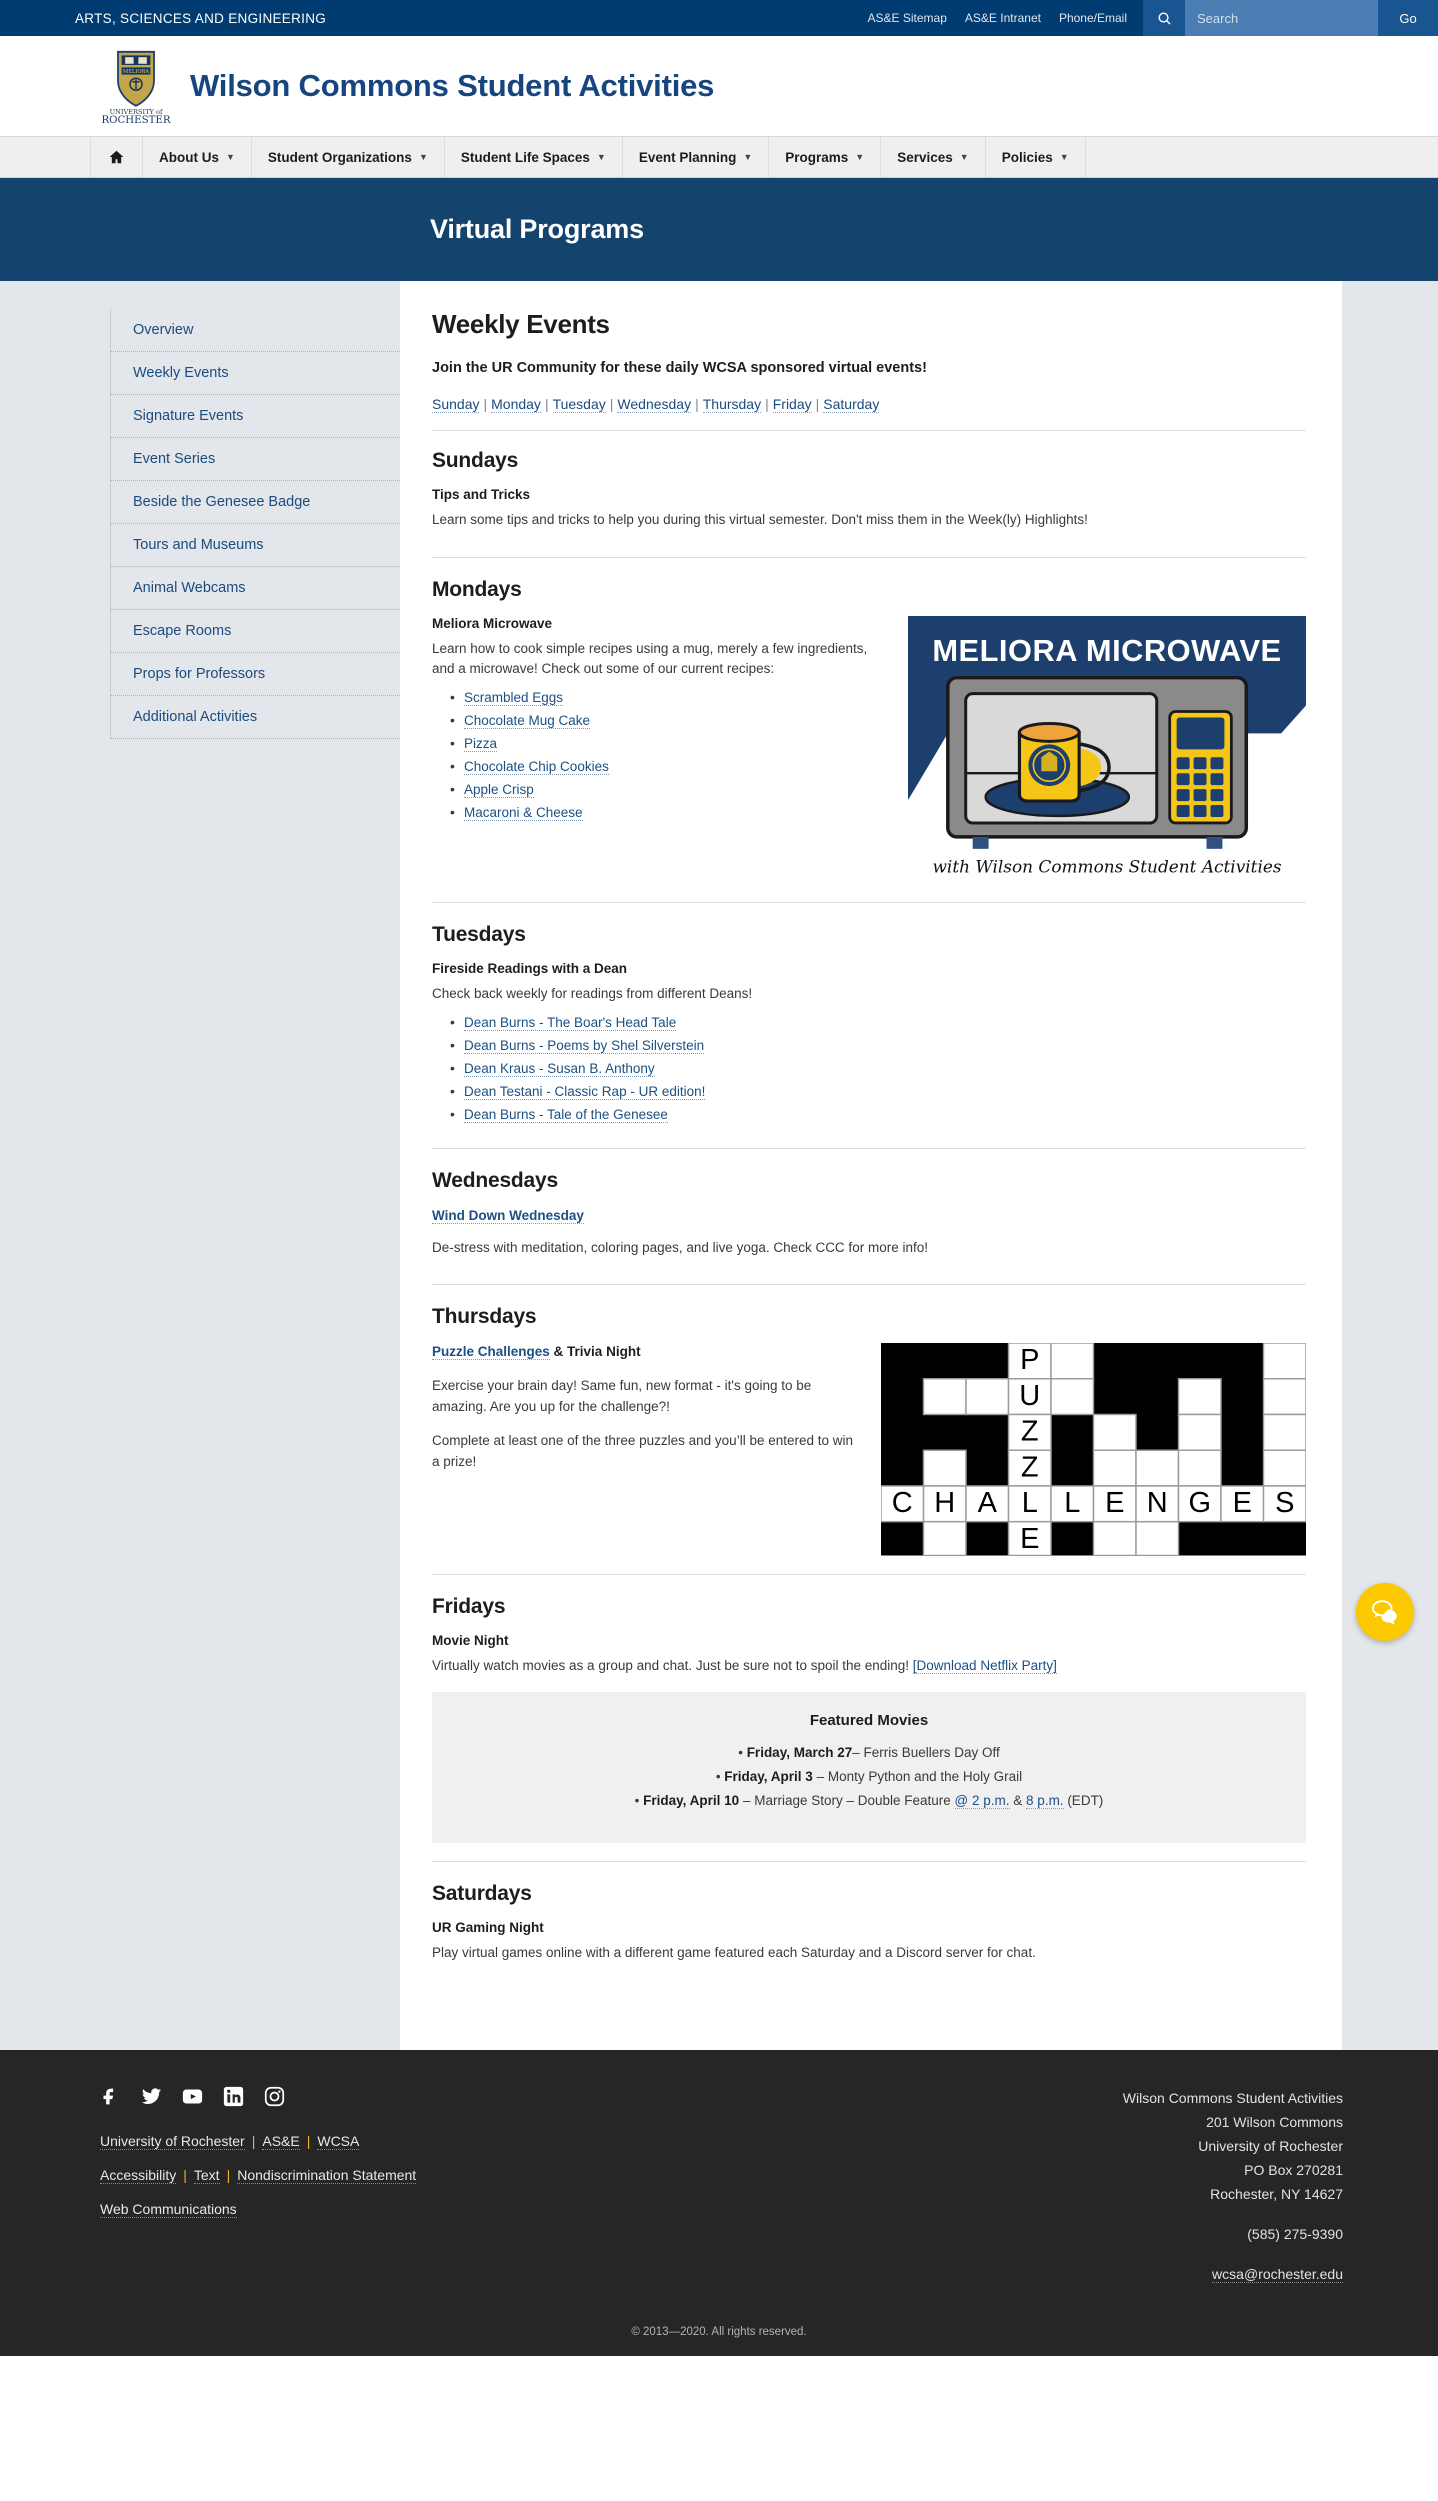 This screenshot has width=1438, height=2501. What do you see at coordinates (1093, 18) in the screenshot?
I see `link-phone-email: Phone/Email` at bounding box center [1093, 18].